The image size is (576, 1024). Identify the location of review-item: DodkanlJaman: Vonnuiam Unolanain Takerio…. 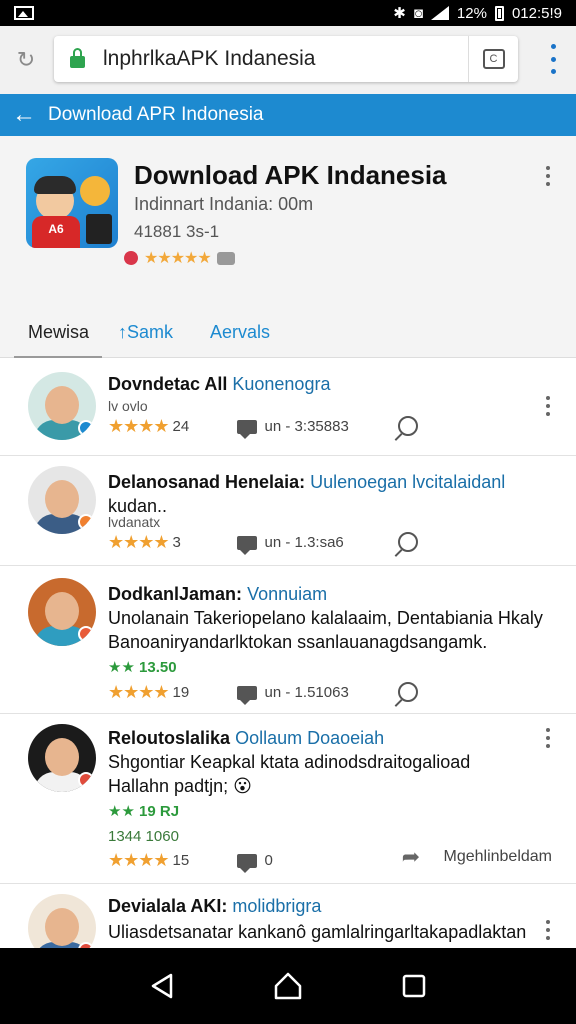
(288, 640).